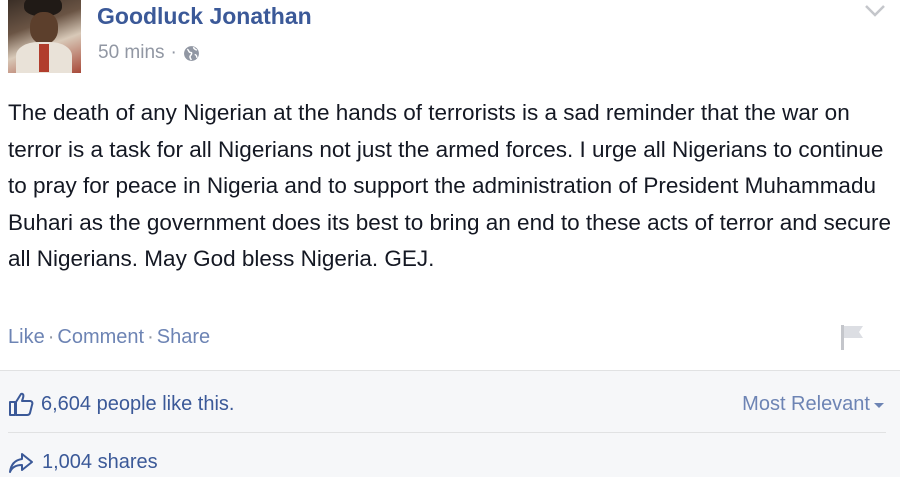 This screenshot has height=477, width=900. I want to click on likes-count: 6,604 people like this., so click(137, 404).